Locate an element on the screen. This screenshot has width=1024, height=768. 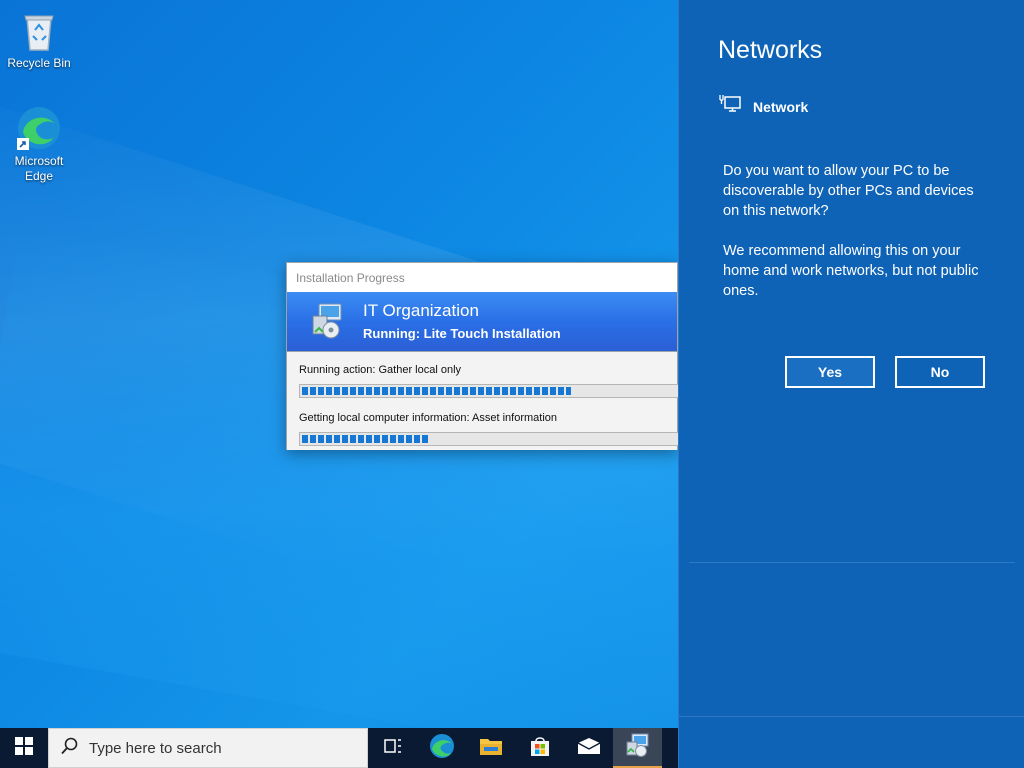
recycle-bin-label: Recycle Bin is located at coordinates (39, 63).